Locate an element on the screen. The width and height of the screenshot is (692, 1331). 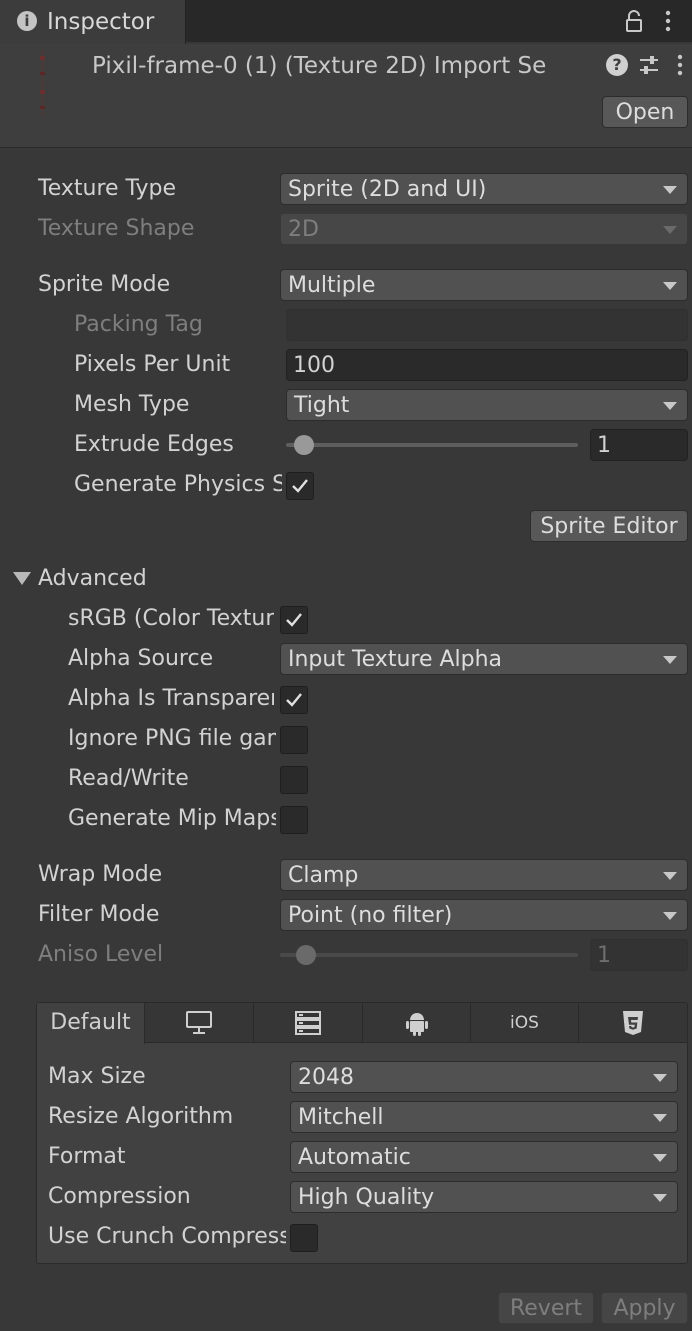
mesh-type-label: Mesh Type is located at coordinates (132, 404).